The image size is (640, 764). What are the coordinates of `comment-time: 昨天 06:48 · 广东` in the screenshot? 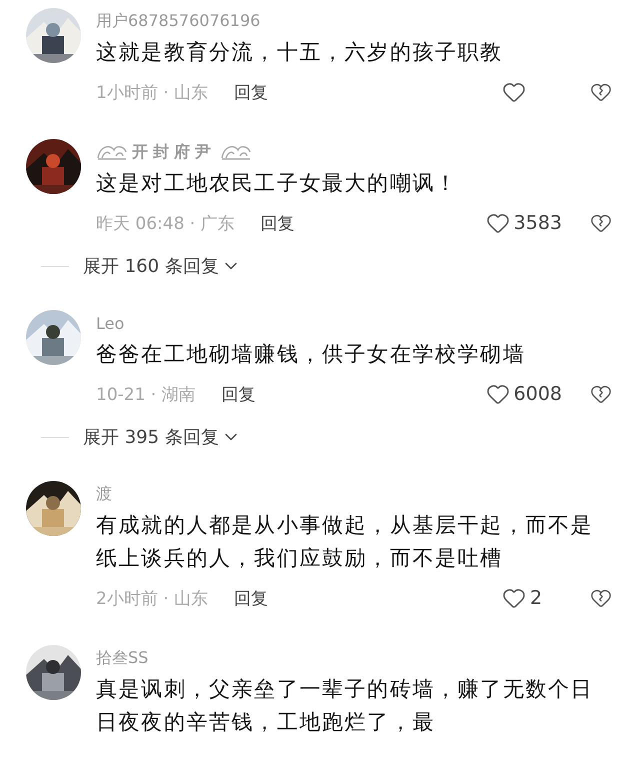 It's located at (165, 223).